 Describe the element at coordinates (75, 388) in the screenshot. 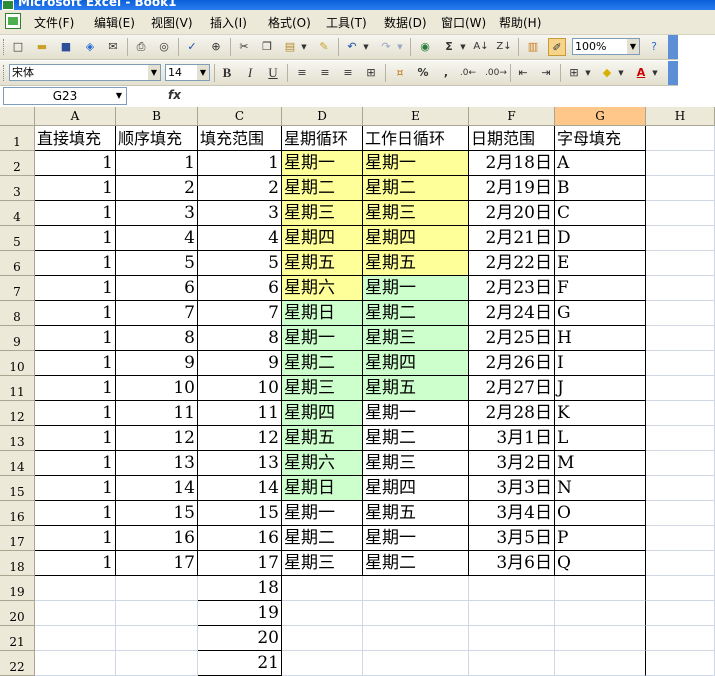

I see `cell-a11: 1` at that location.